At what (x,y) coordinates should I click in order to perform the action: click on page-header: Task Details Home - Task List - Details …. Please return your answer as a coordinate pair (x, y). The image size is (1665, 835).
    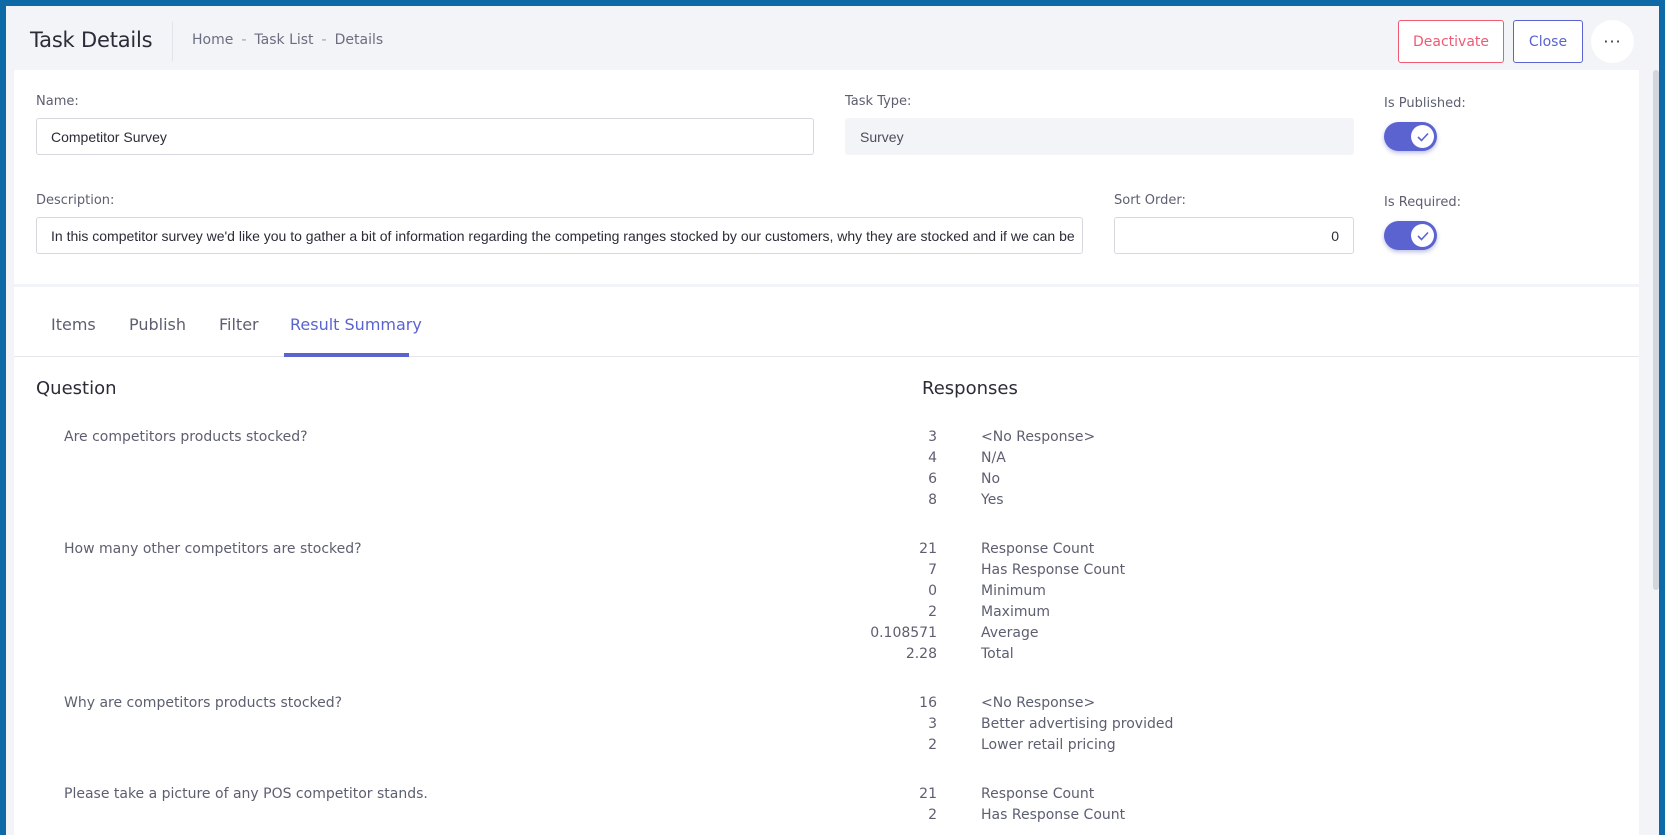
    Looking at the image, I should click on (832, 38).